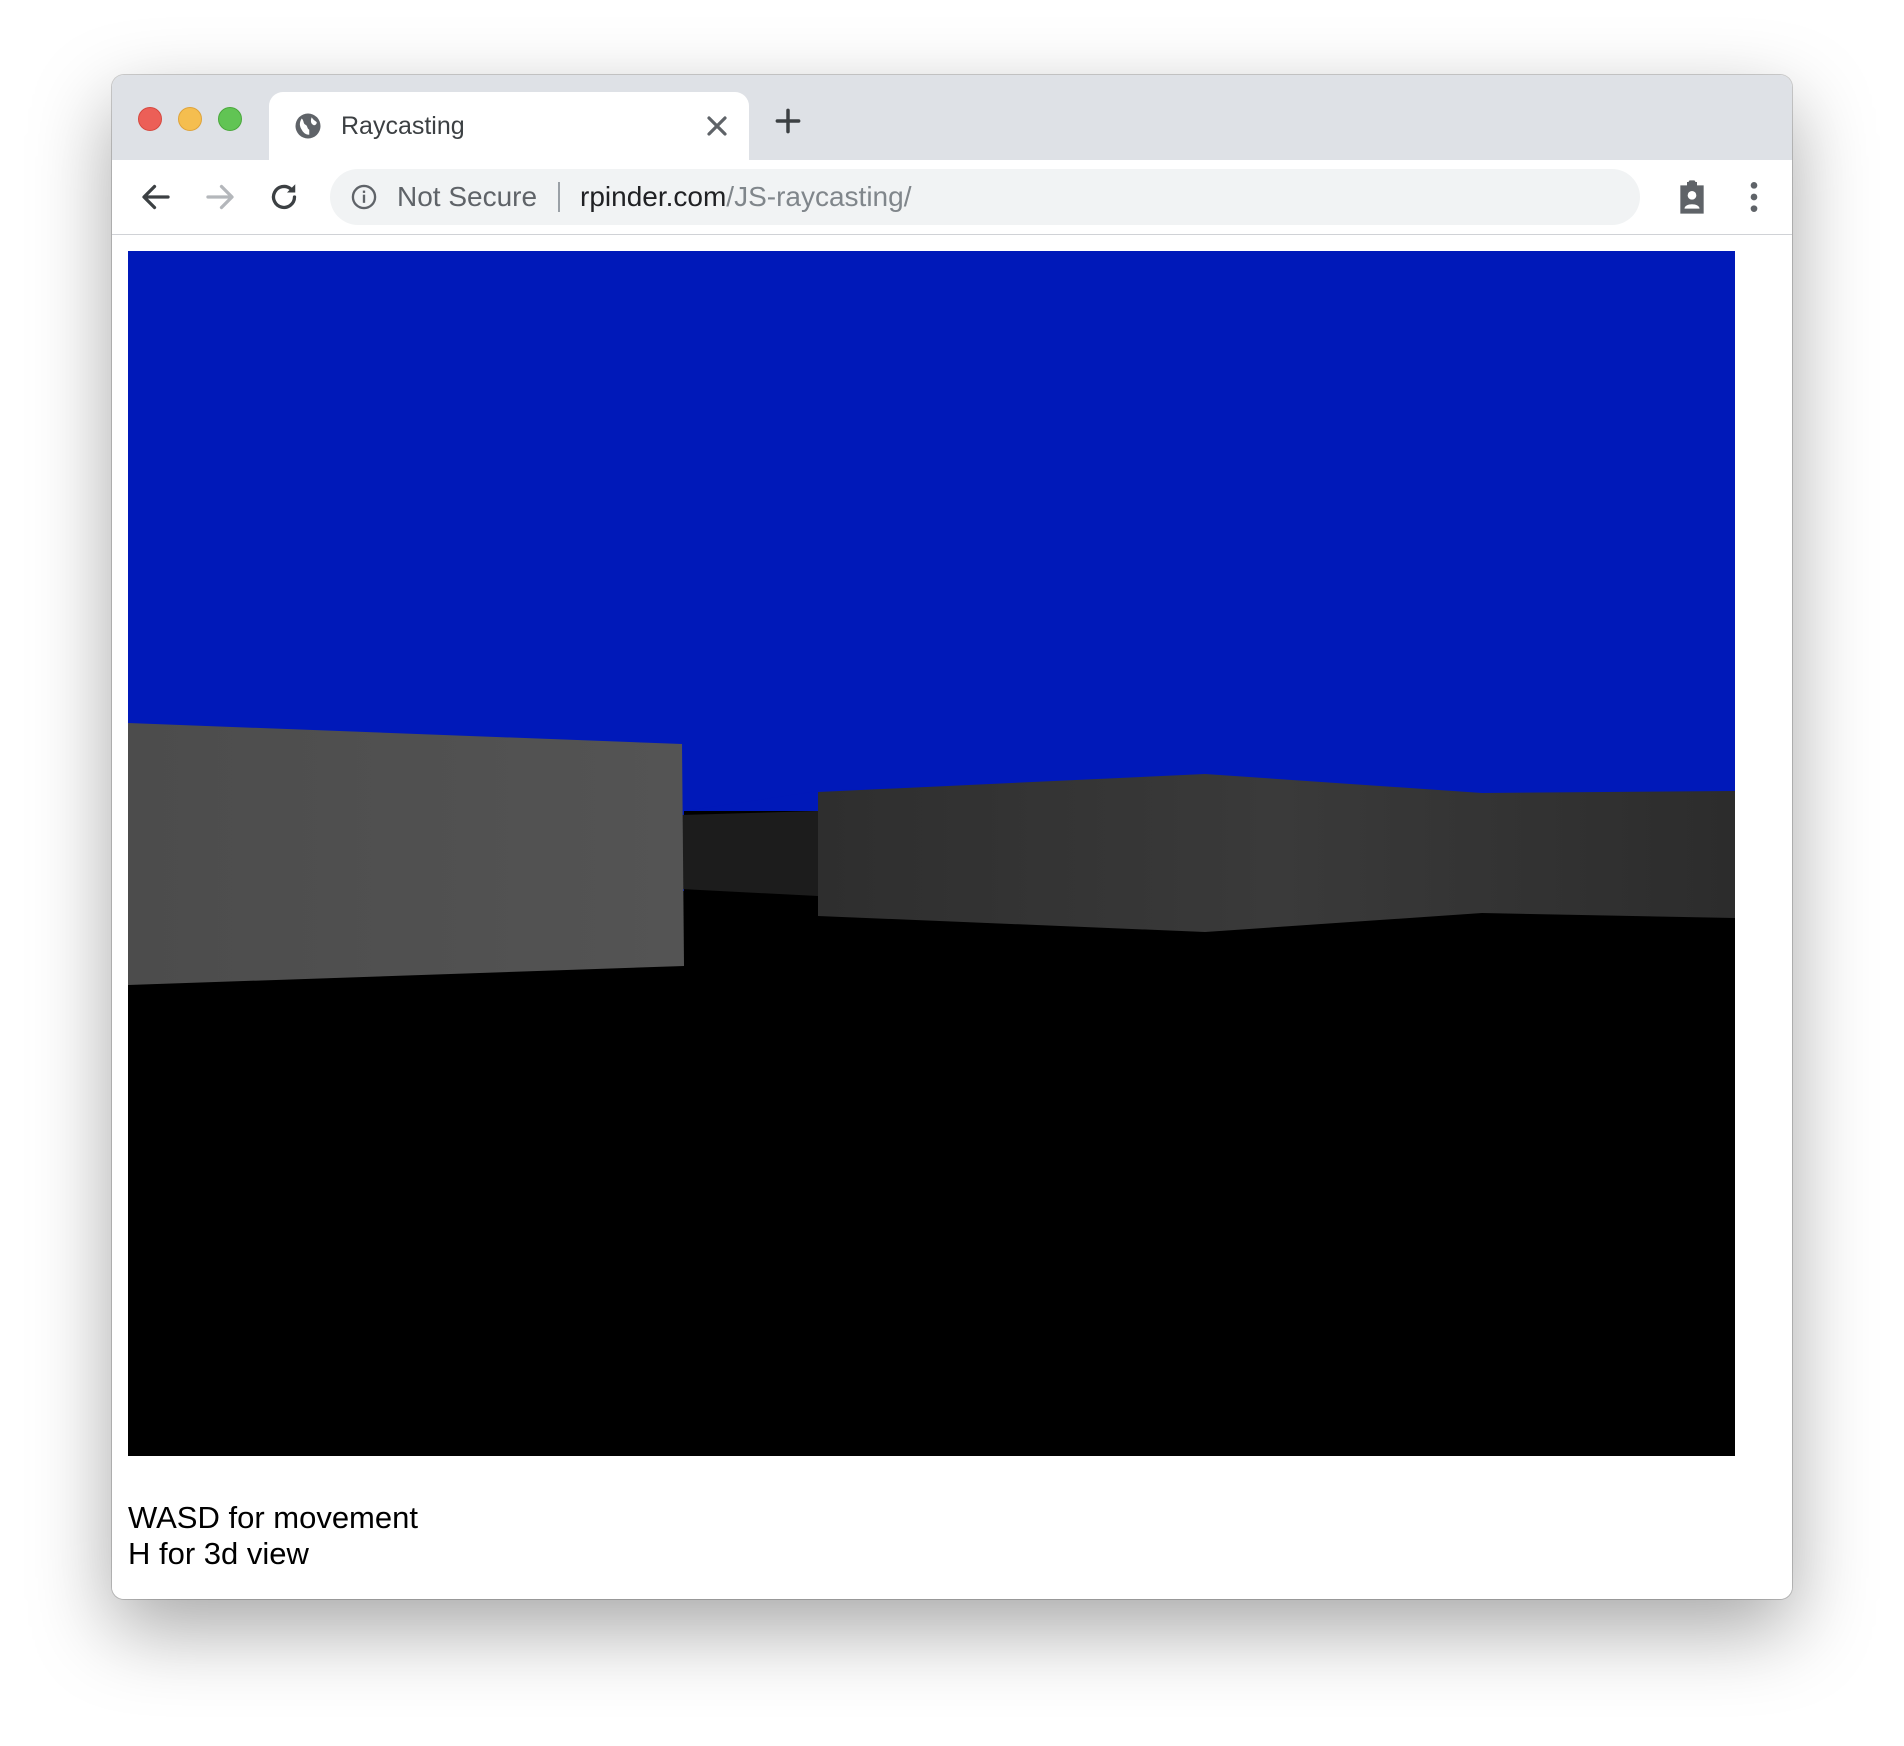 The image size is (1904, 1746). I want to click on back-arrow-icon, so click(156, 197).